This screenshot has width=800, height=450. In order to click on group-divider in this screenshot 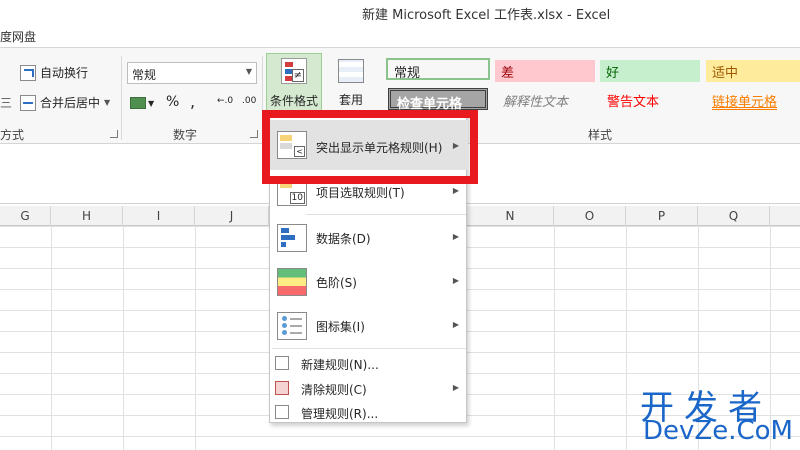, I will do `click(121, 98)`.